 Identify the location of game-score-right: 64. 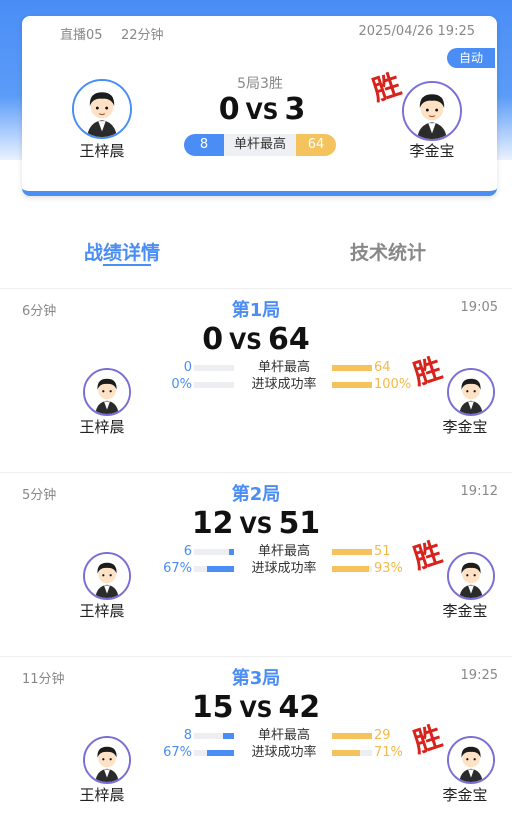
(289, 339).